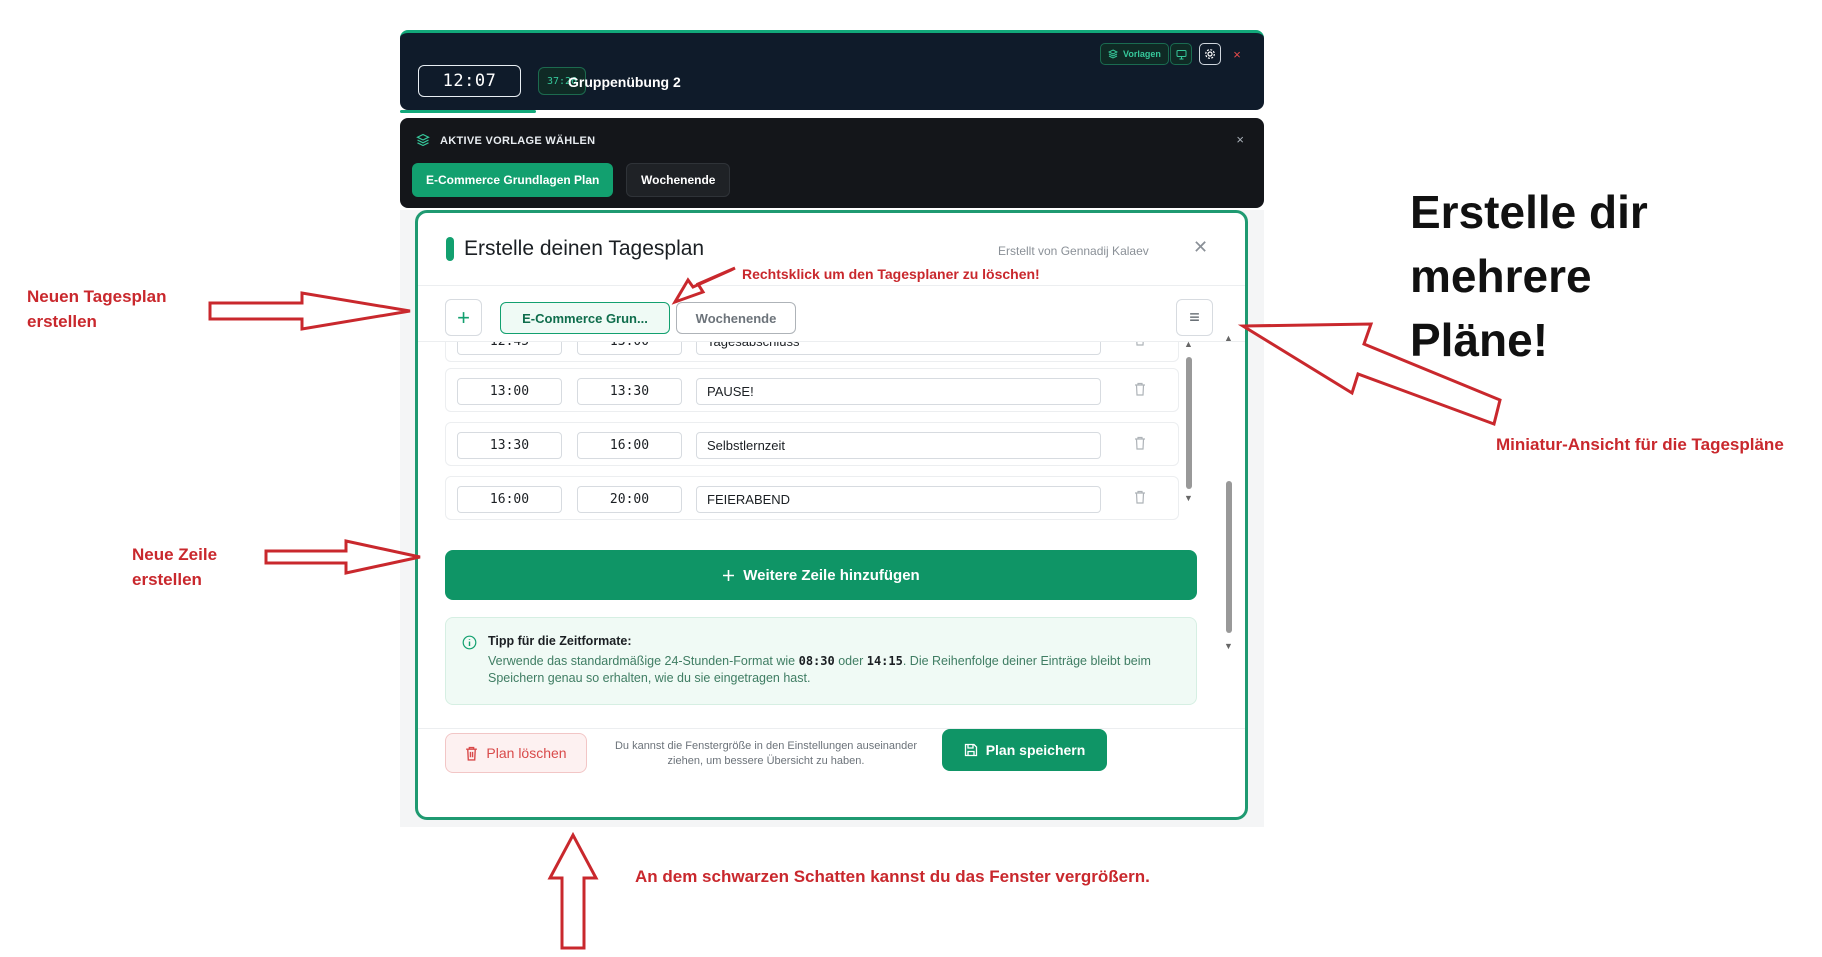  Describe the element at coordinates (729, 575) in the screenshot. I see `plus-icon` at that location.